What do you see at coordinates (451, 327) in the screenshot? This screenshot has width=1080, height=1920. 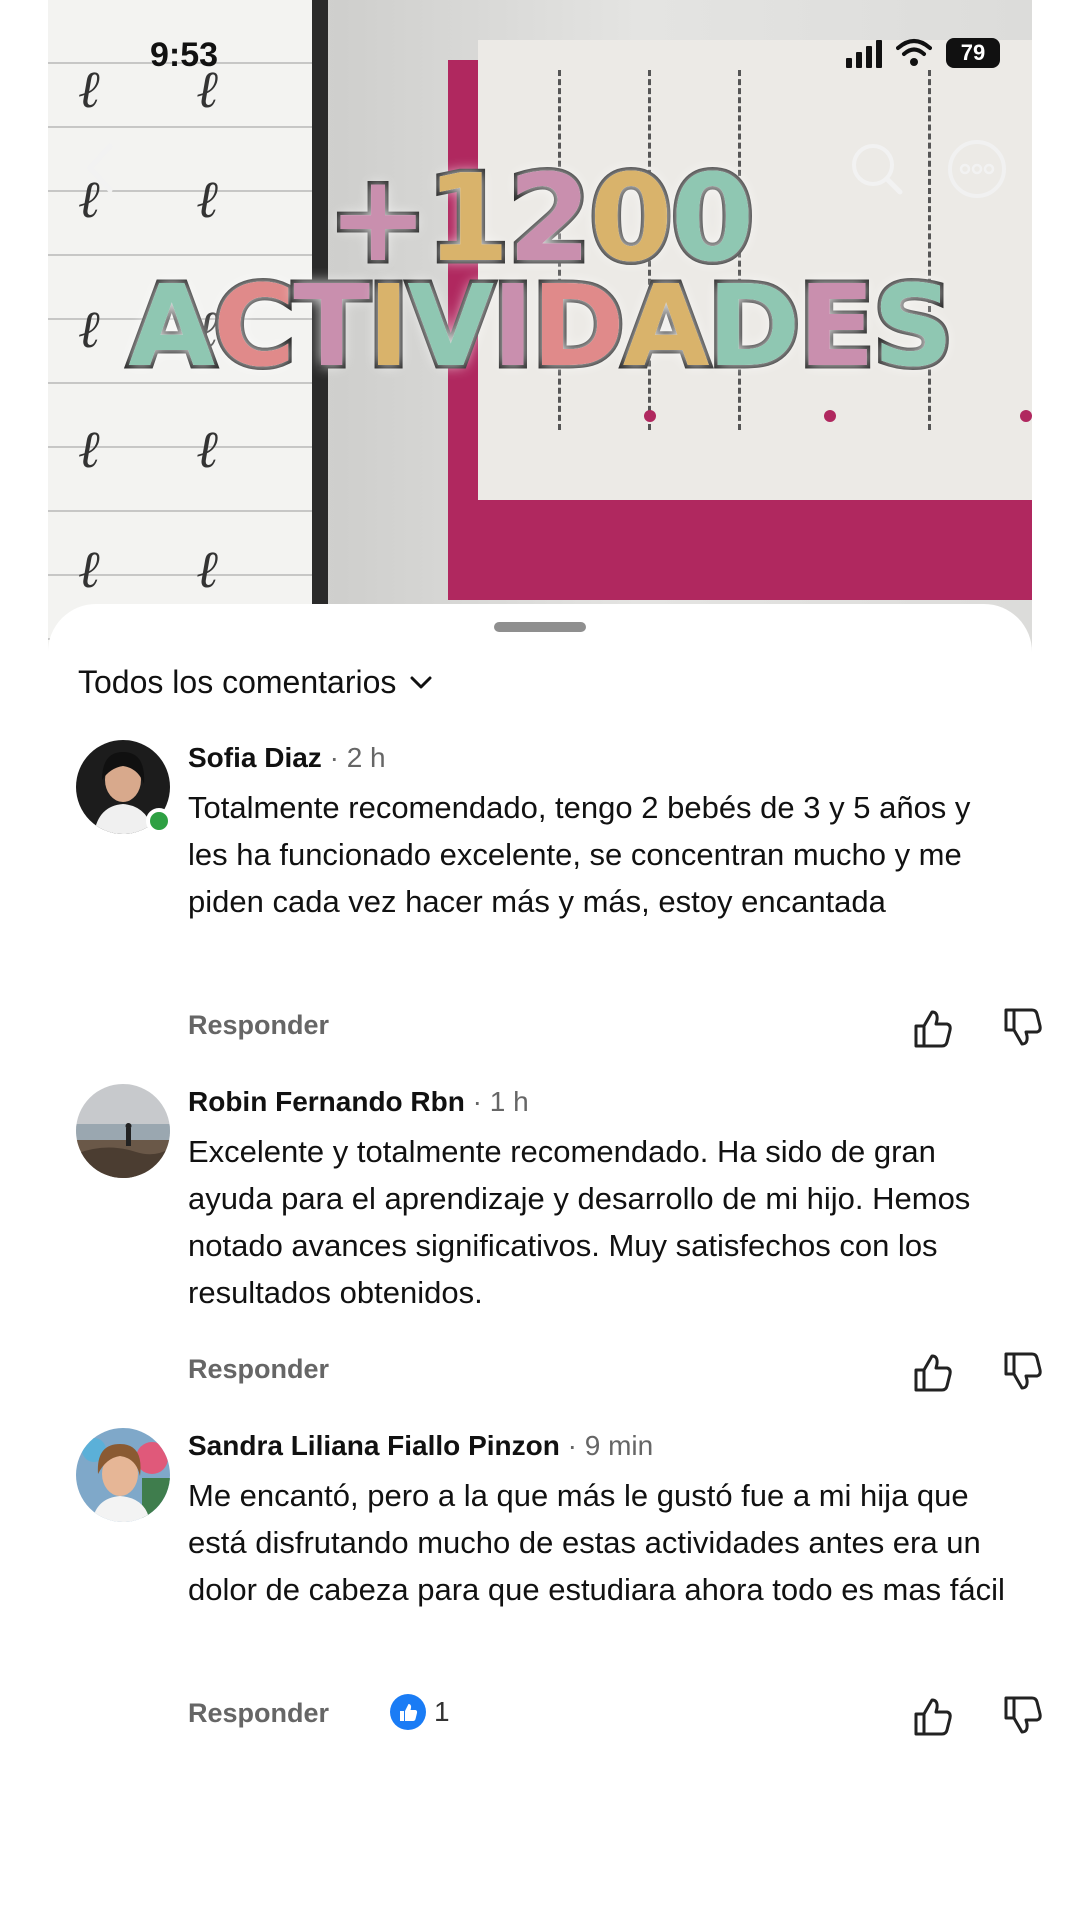 I see `title-letter: V` at bounding box center [451, 327].